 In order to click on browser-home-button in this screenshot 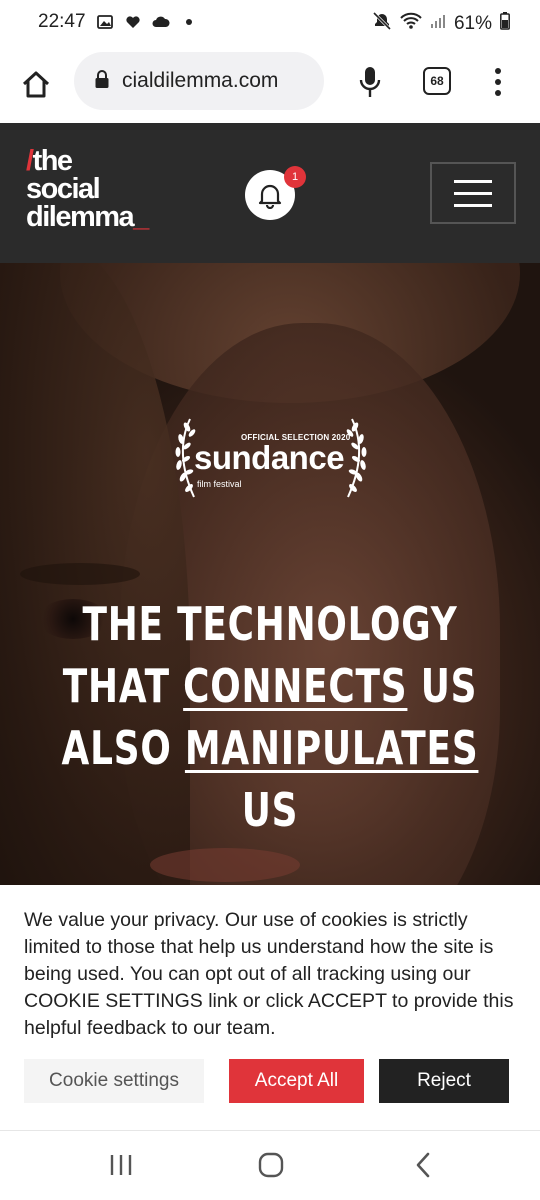, I will do `click(36, 84)`.